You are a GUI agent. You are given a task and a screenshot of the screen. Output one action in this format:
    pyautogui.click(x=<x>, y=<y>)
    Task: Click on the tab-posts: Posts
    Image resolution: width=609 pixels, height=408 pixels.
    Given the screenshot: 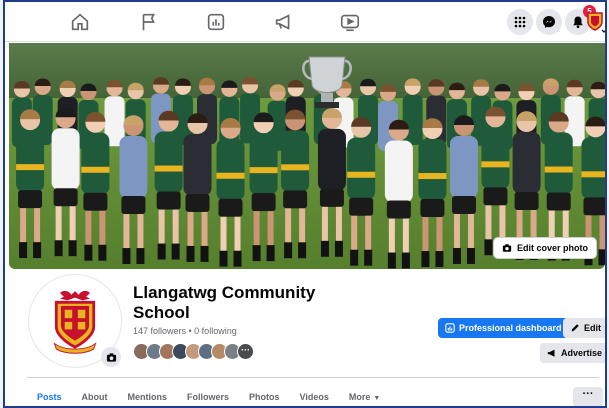 What is the action you would take?
    pyautogui.click(x=49, y=396)
    